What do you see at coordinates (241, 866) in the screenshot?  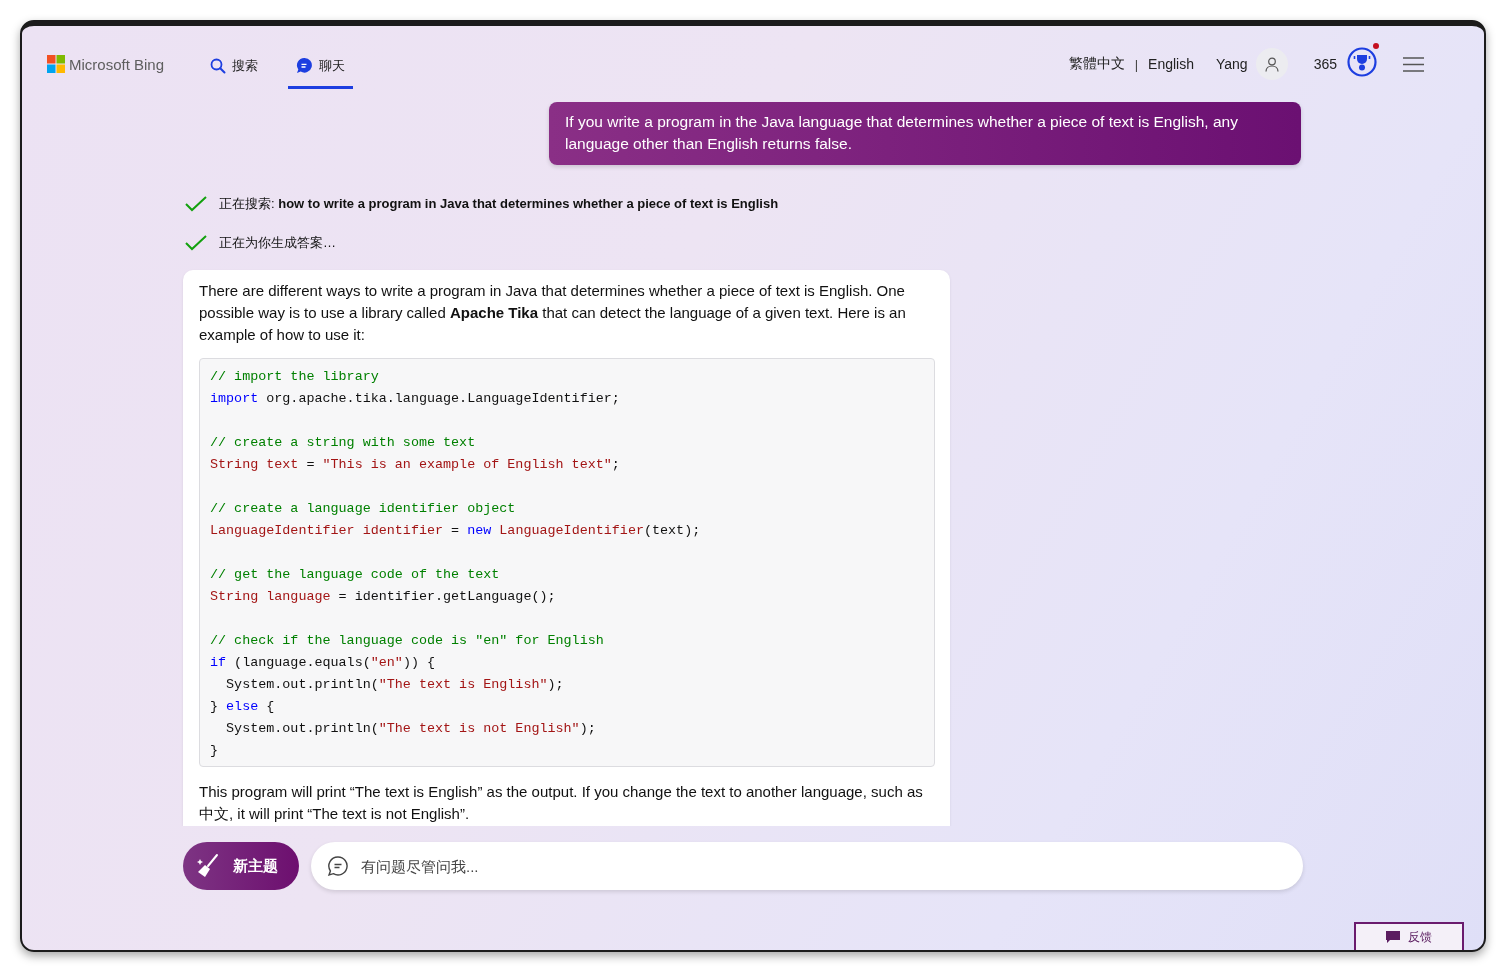 I see `new-topic-button: 新主题` at bounding box center [241, 866].